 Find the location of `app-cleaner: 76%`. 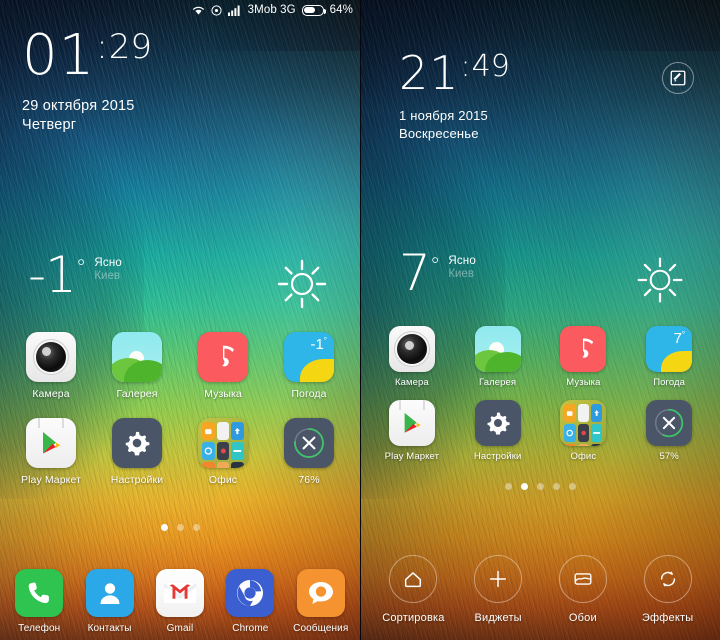

app-cleaner: 76% is located at coordinates (309, 452).